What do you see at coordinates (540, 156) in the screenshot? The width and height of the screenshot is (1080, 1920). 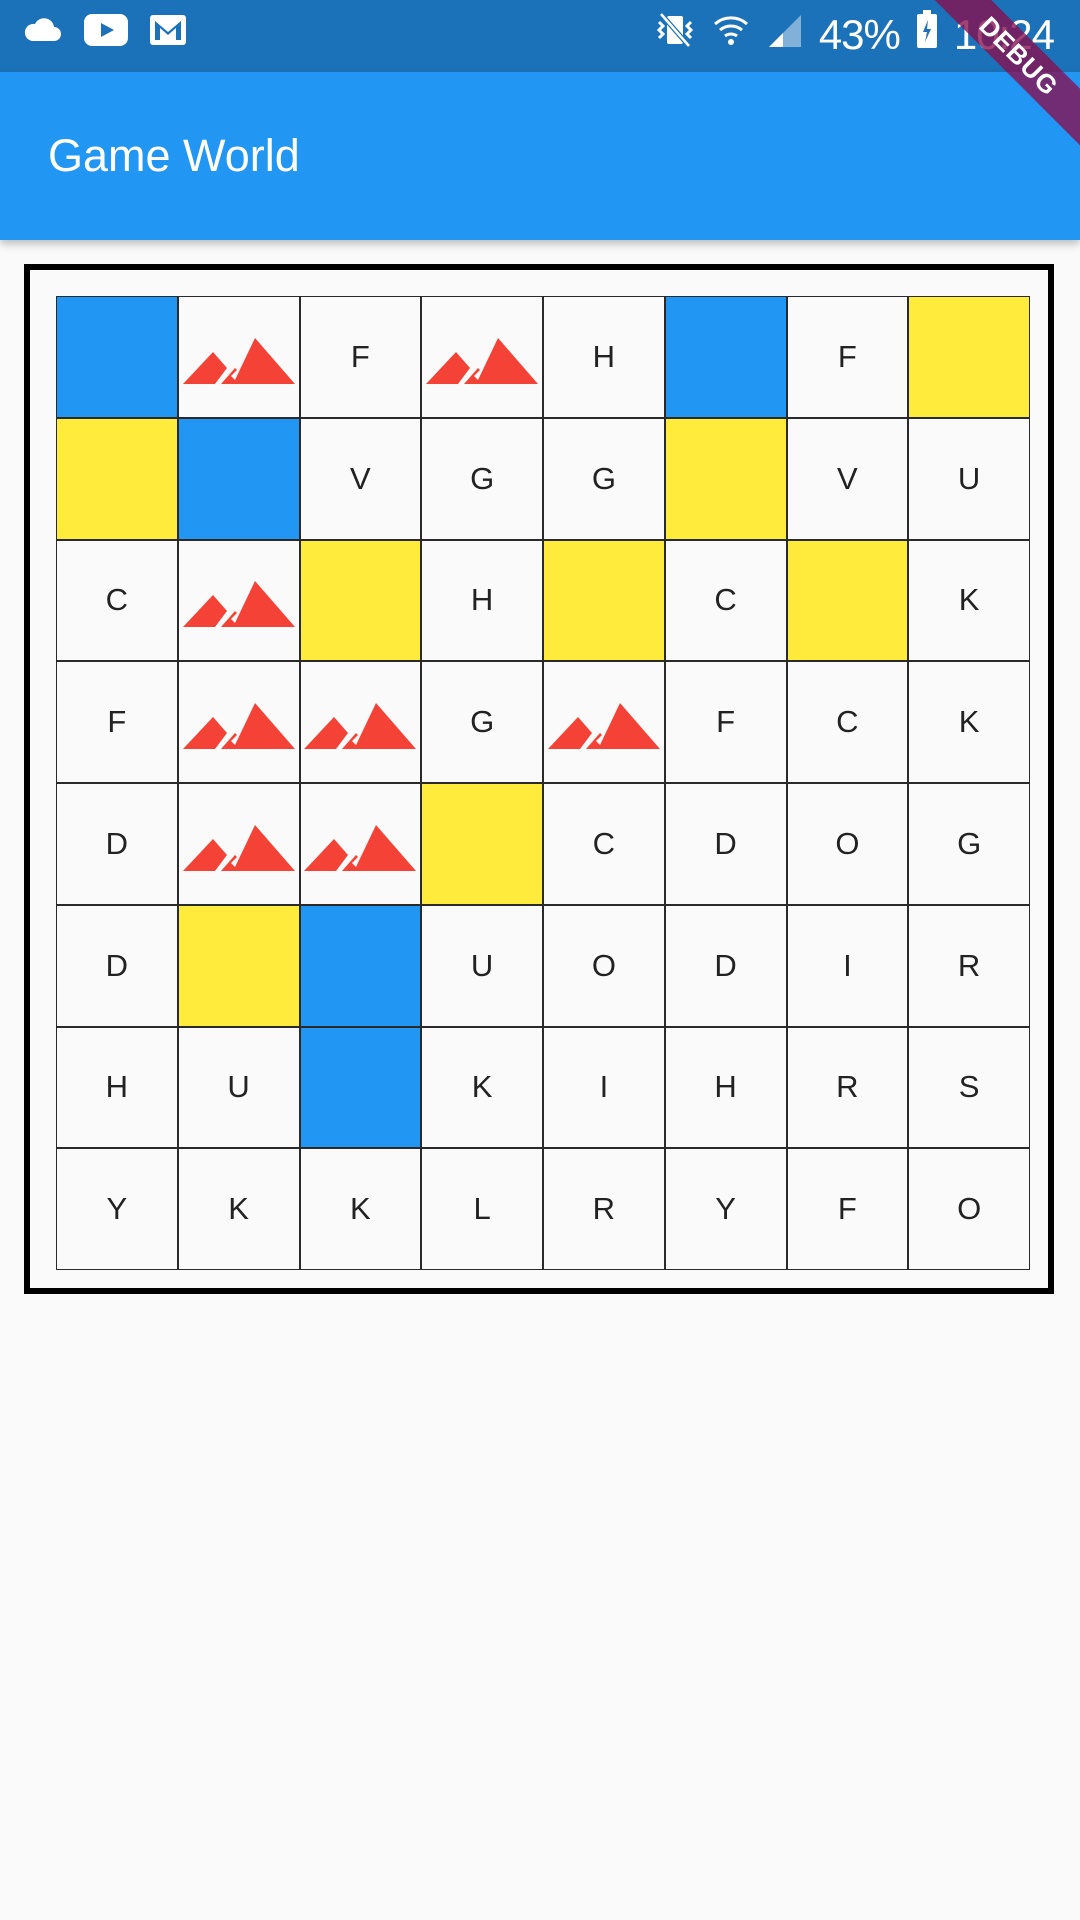 I see `app-bar: Game World` at bounding box center [540, 156].